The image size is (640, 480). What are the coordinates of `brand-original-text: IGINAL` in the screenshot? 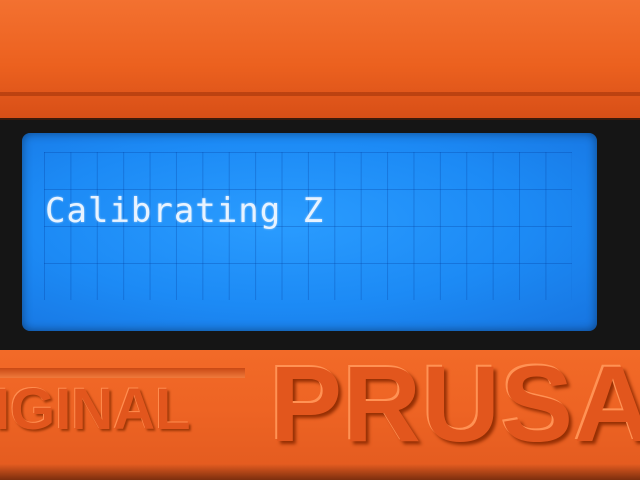 It's located at (95, 409).